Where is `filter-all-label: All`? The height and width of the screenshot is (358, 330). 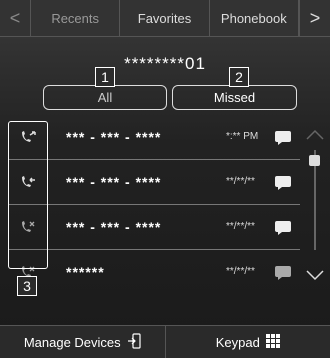 filter-all-label: All is located at coordinates (105, 97).